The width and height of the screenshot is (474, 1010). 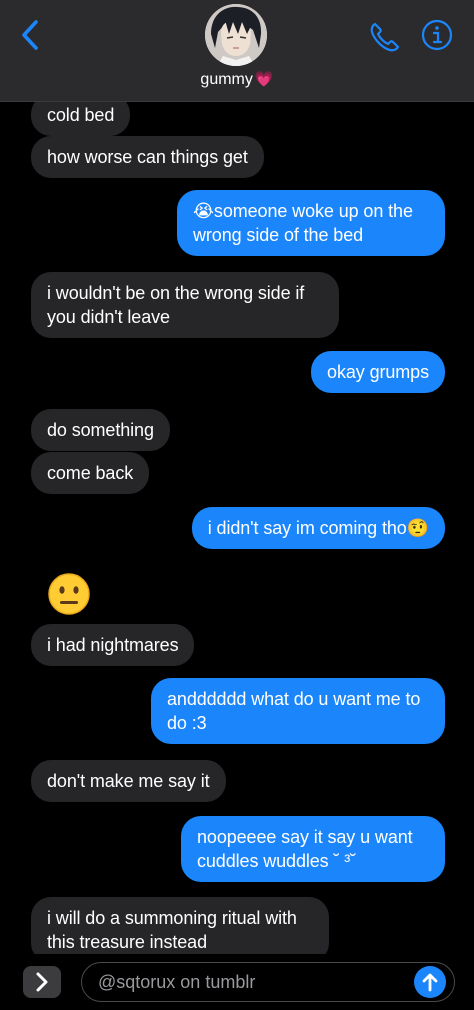 I want to click on message-incoming: cold bed, so click(x=81, y=119).